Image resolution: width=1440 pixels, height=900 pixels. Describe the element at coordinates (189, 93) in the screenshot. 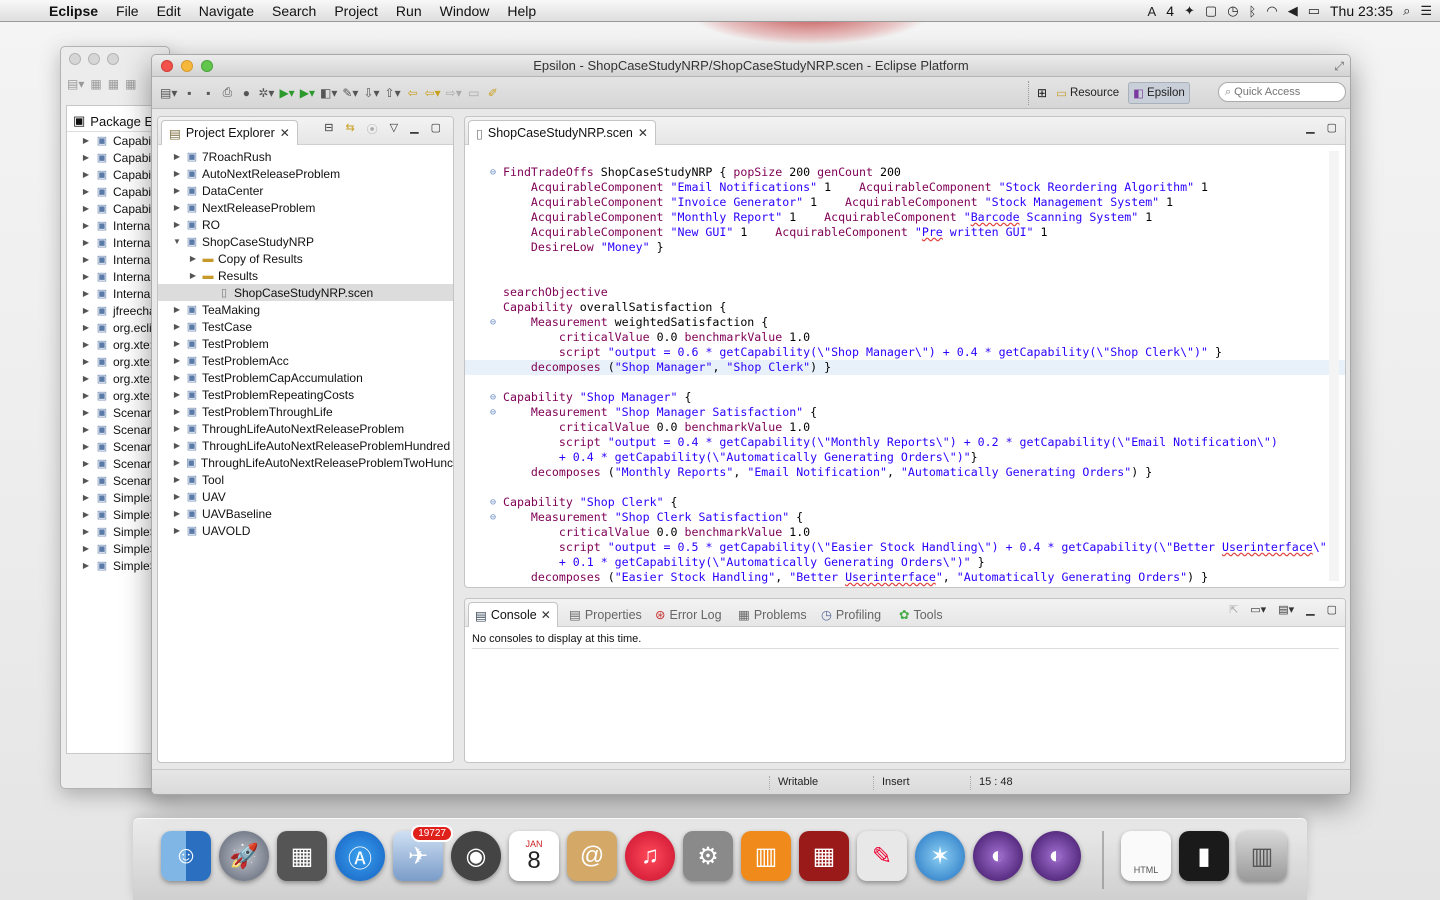

I see `save-icon: ▪` at that location.